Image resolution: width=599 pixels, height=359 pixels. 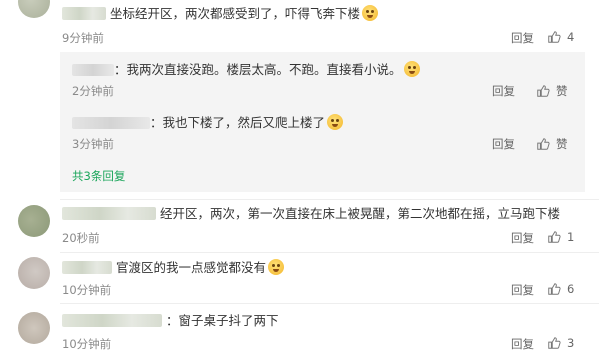 What do you see at coordinates (93, 91) in the screenshot?
I see `sub-reply-timestamp: 2分钟前` at bounding box center [93, 91].